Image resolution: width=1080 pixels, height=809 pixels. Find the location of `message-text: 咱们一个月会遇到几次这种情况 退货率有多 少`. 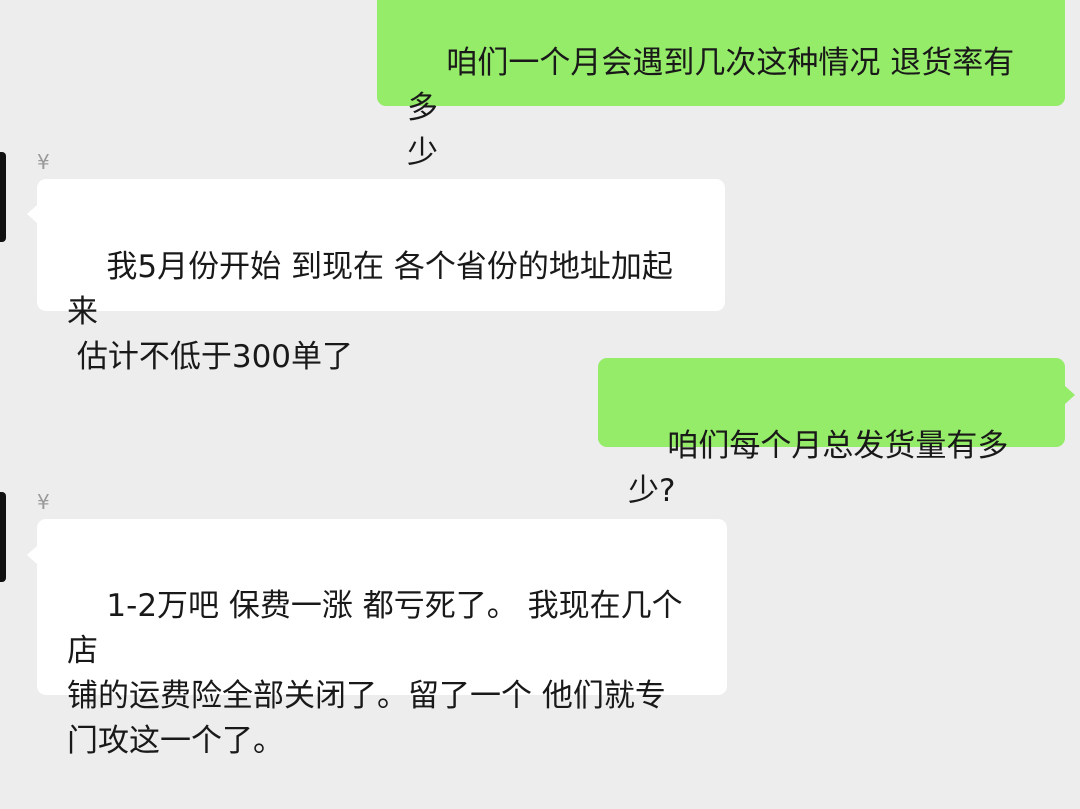

message-text: 咱们一个月会遇到几次这种情况 退货率有多 少 is located at coordinates (711, 108).